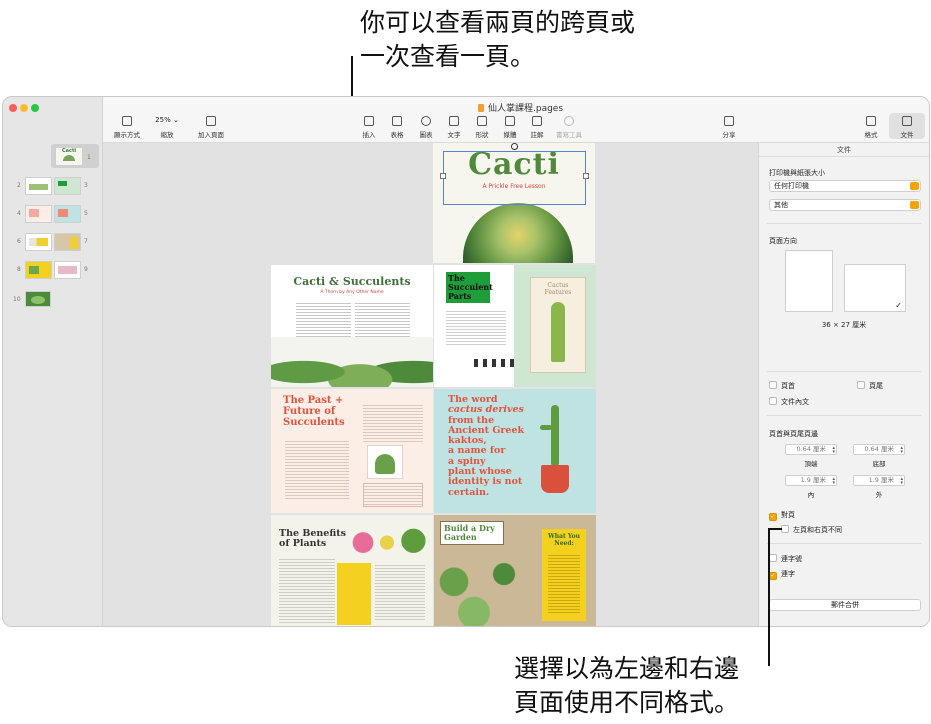 The image size is (931, 724). What do you see at coordinates (558, 325) in the screenshot?
I see `page3-side-card: Cactus Features` at bounding box center [558, 325].